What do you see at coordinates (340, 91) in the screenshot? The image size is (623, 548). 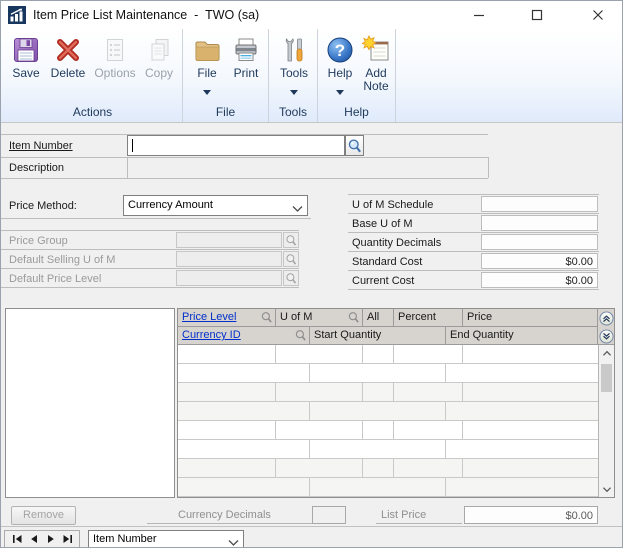 I see `help-dropdown-arrow-icon` at bounding box center [340, 91].